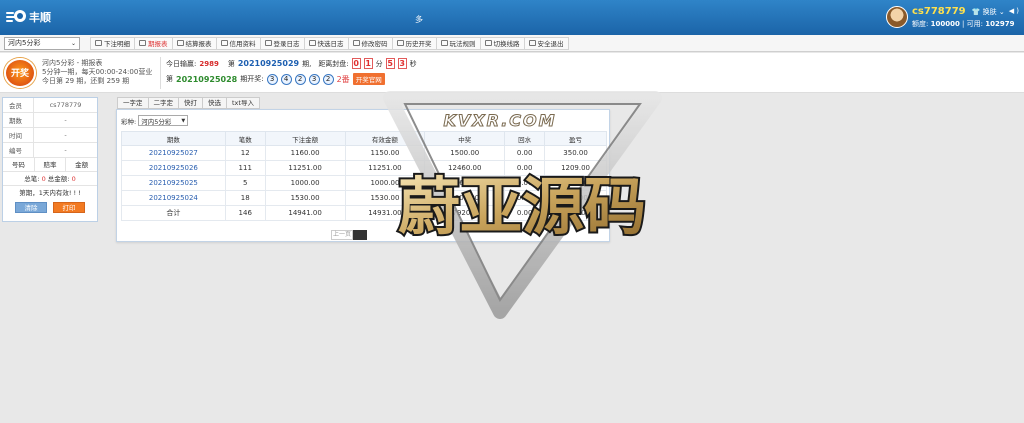 Image resolution: width=1024 pixels, height=423 pixels. I want to click on game-schedule: 5分钟一期，每天00:00-24:00营业, so click(97, 72).